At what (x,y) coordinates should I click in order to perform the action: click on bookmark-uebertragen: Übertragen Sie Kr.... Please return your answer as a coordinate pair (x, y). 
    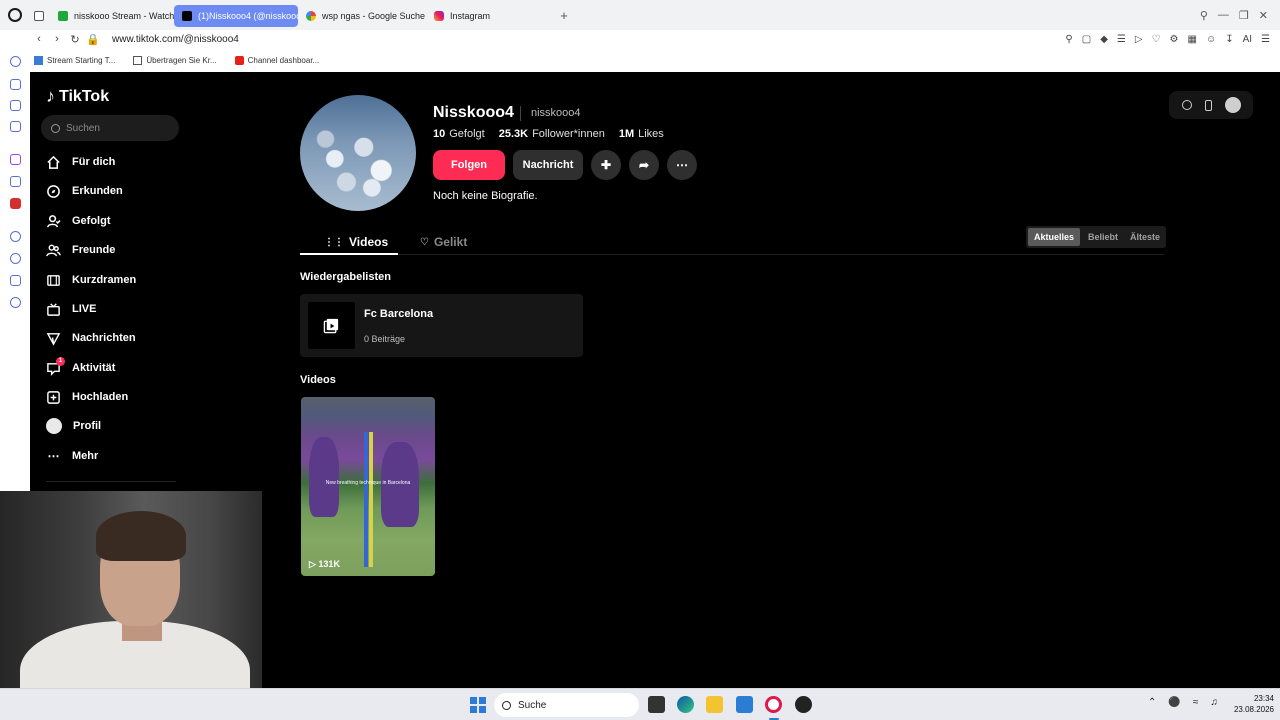
    Looking at the image, I should click on (175, 60).